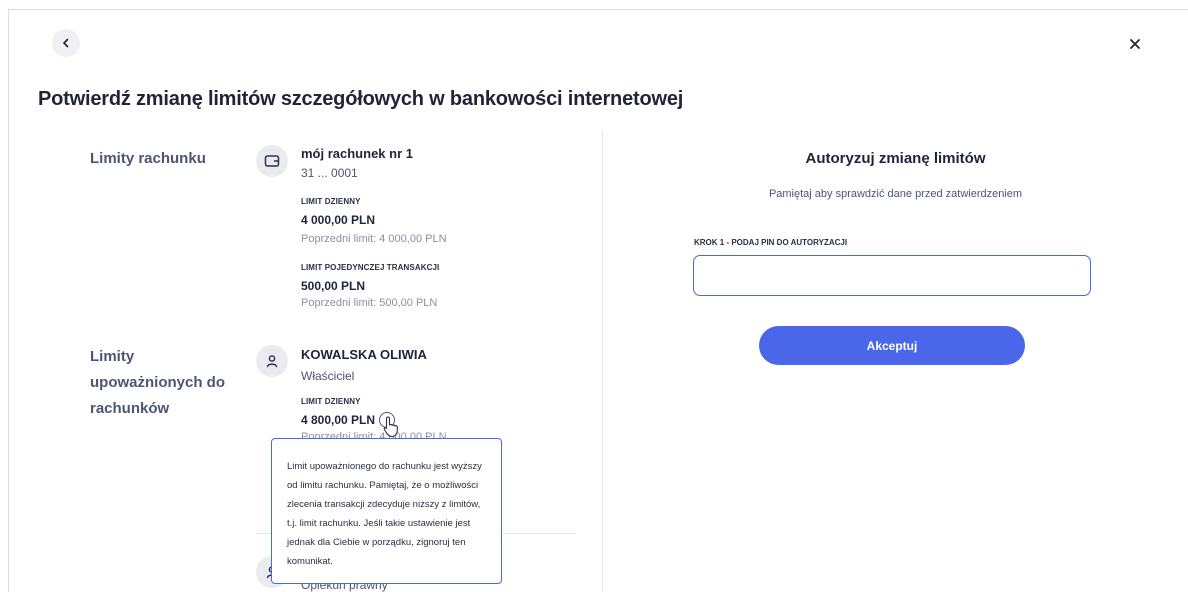 This screenshot has width=1188, height=592. Describe the element at coordinates (895, 158) in the screenshot. I see `auth-title: Autoryzuj zmianę limitów` at that location.